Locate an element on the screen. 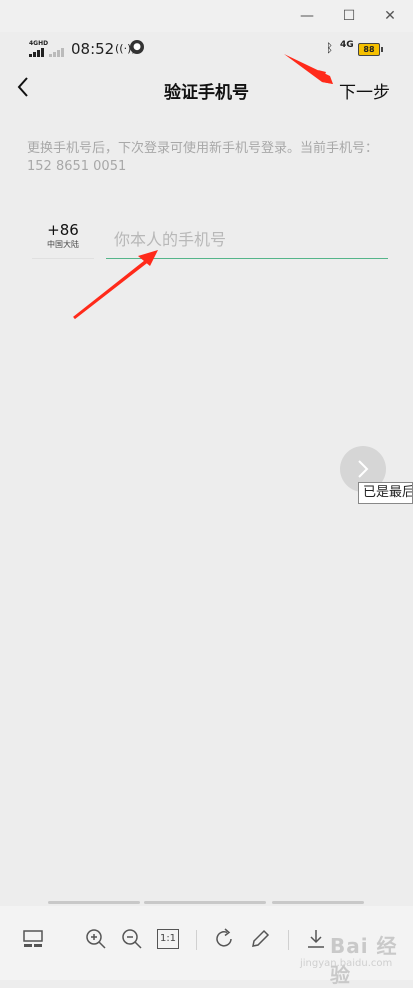 The image size is (413, 988). minimize-button: — is located at coordinates (307, 16).